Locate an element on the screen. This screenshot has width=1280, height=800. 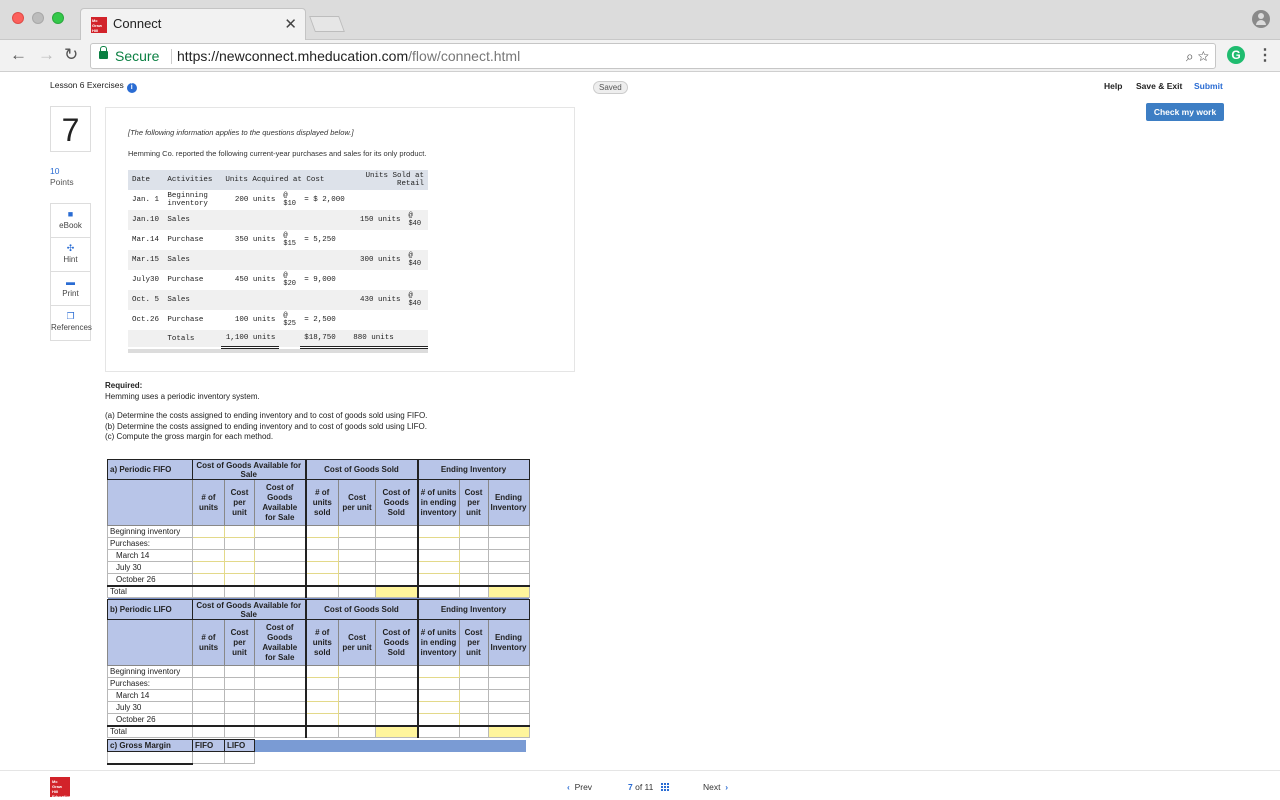
save-exit-link: Save & Exit is located at coordinates (1159, 86).